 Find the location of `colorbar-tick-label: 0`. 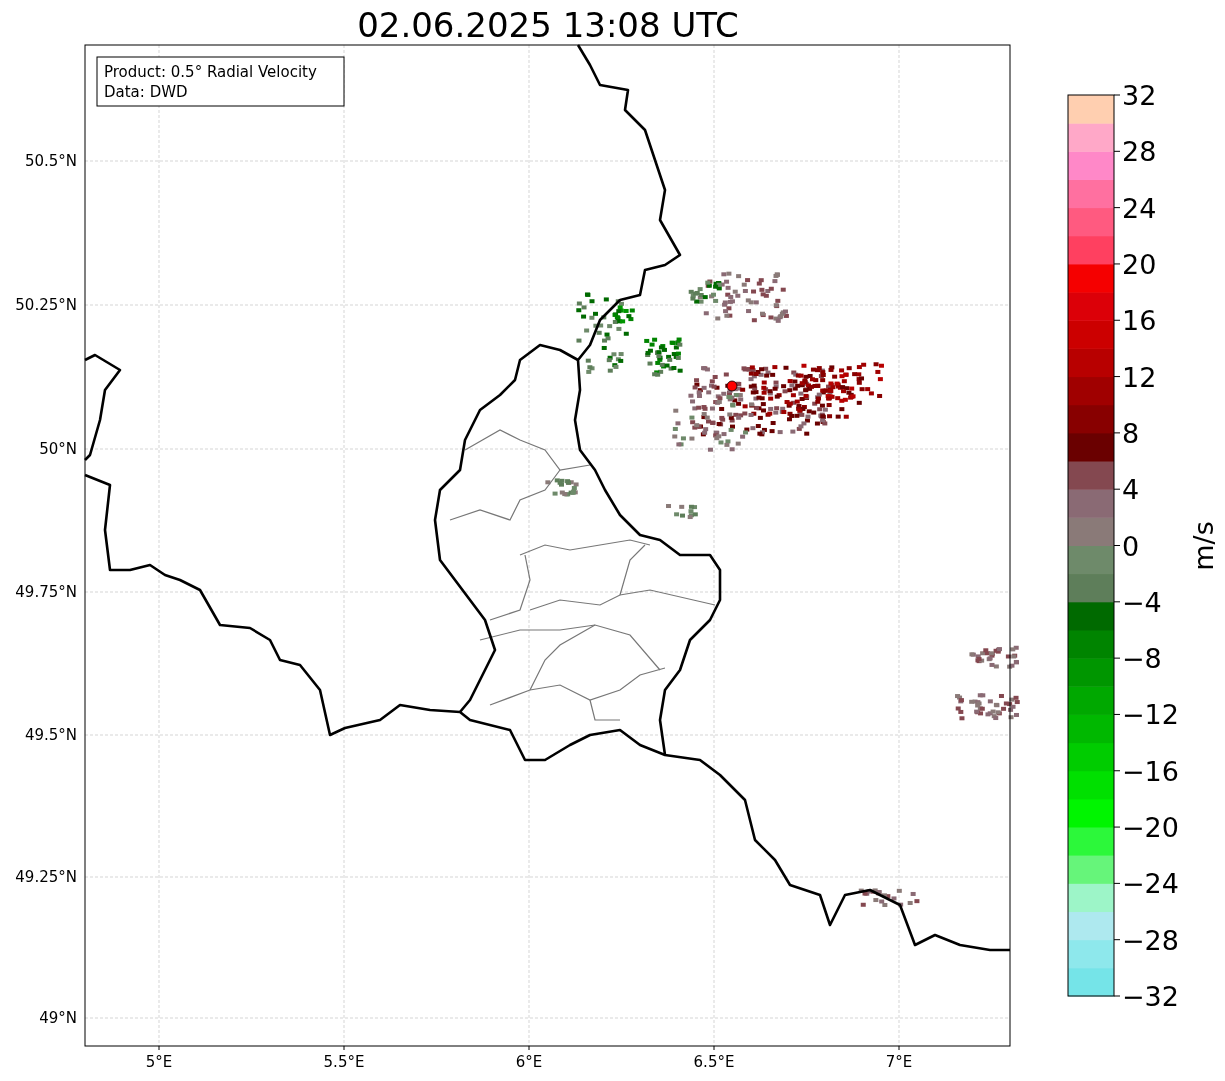

colorbar-tick-label: 0 is located at coordinates (1131, 546).